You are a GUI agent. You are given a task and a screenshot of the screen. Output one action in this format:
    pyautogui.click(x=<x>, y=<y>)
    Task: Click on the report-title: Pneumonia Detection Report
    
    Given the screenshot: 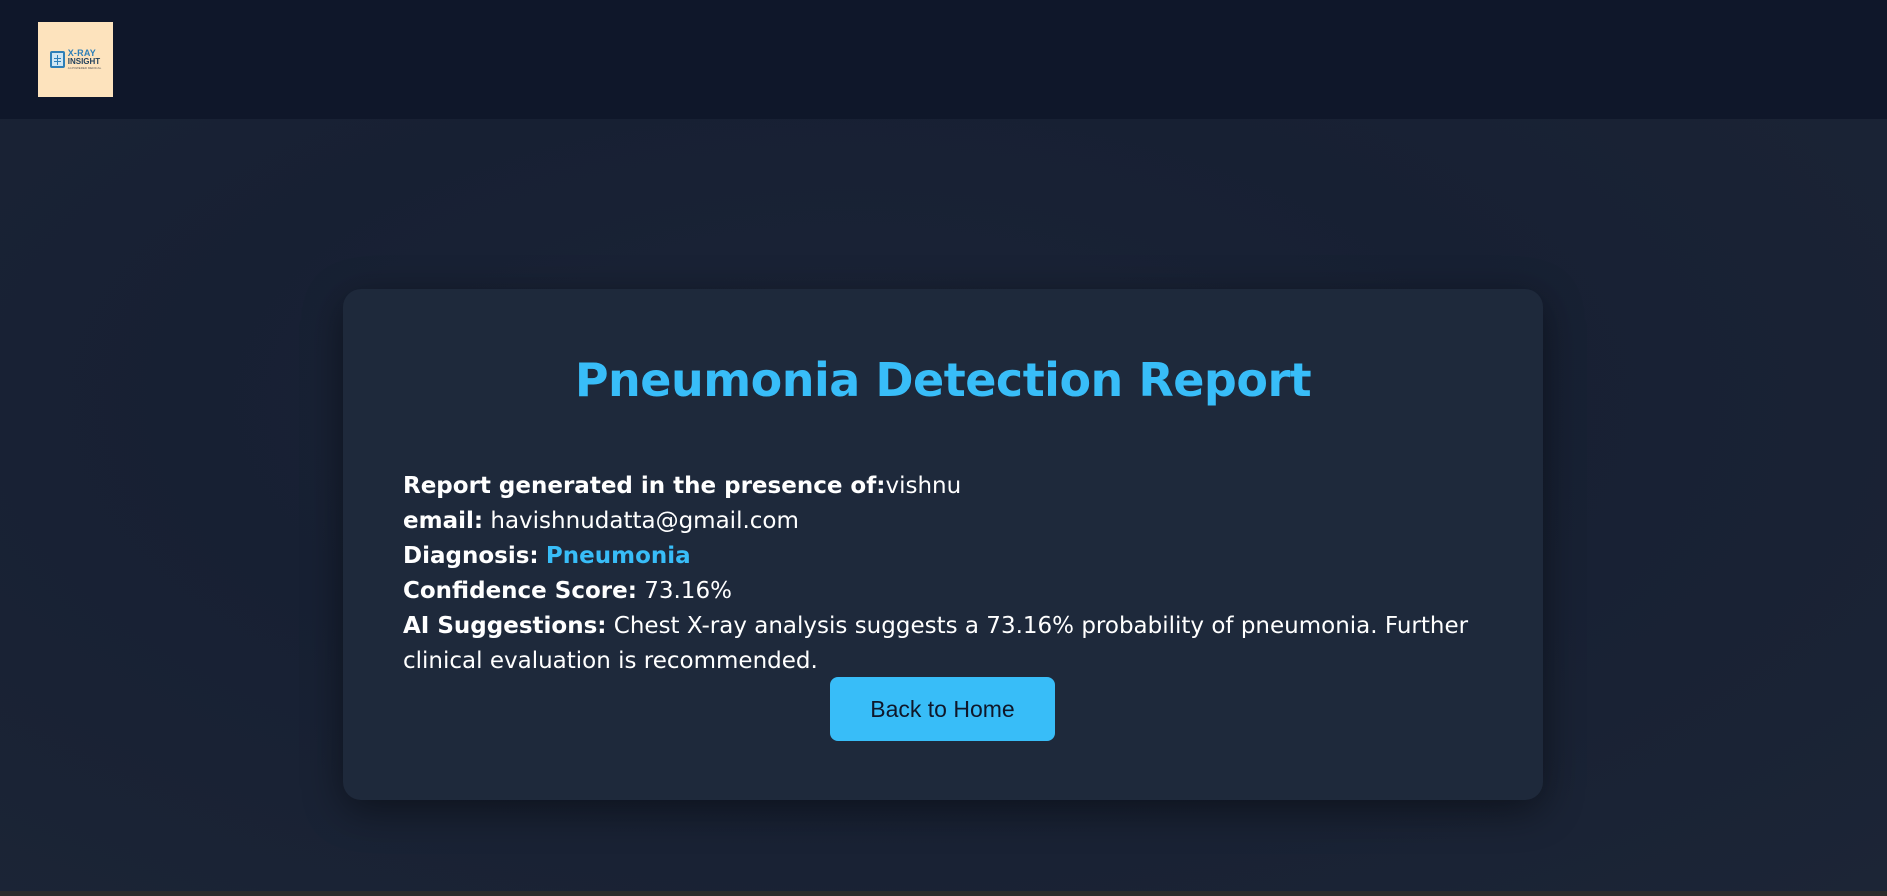 What is the action you would take?
    pyautogui.click(x=943, y=380)
    